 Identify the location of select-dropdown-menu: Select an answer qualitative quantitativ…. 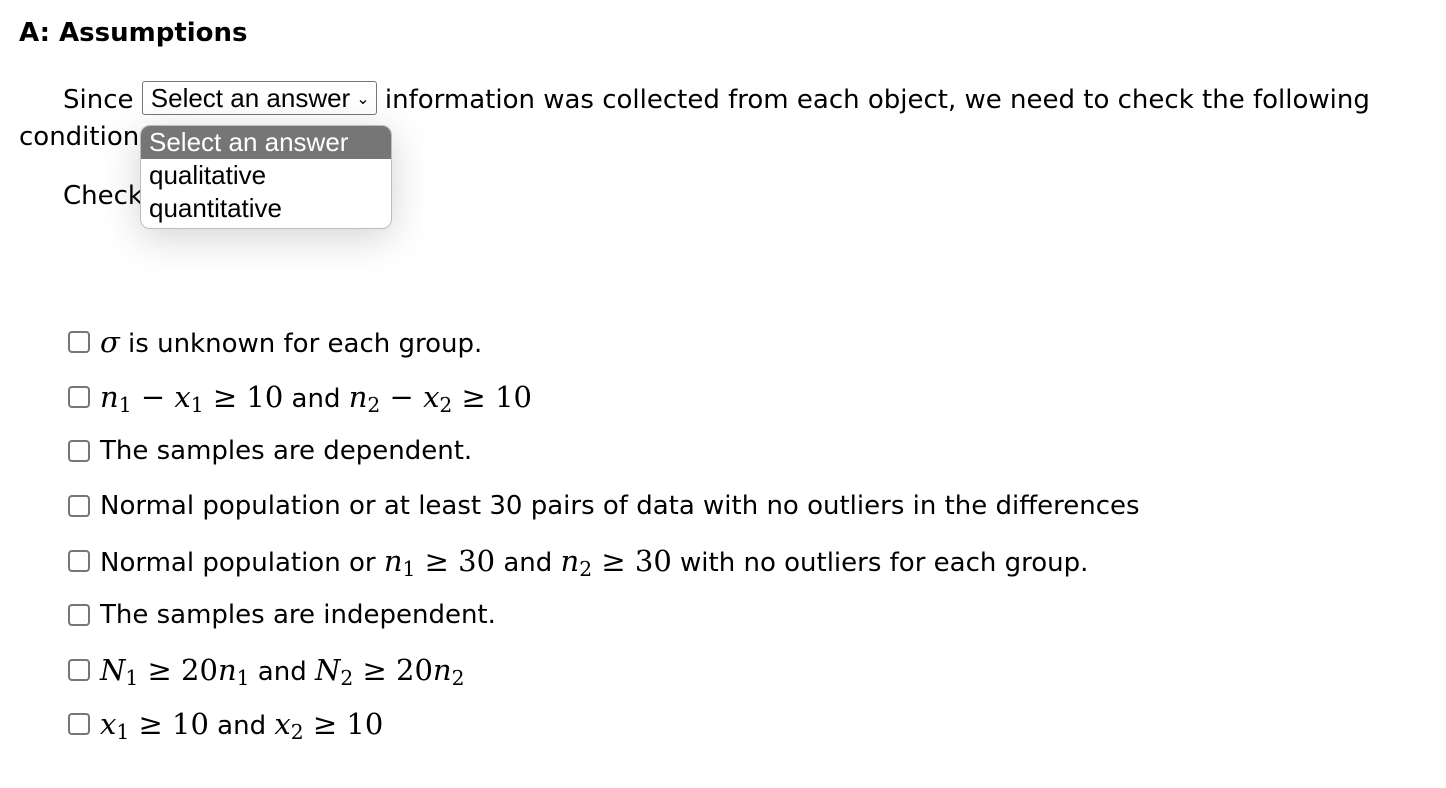
(266, 177).